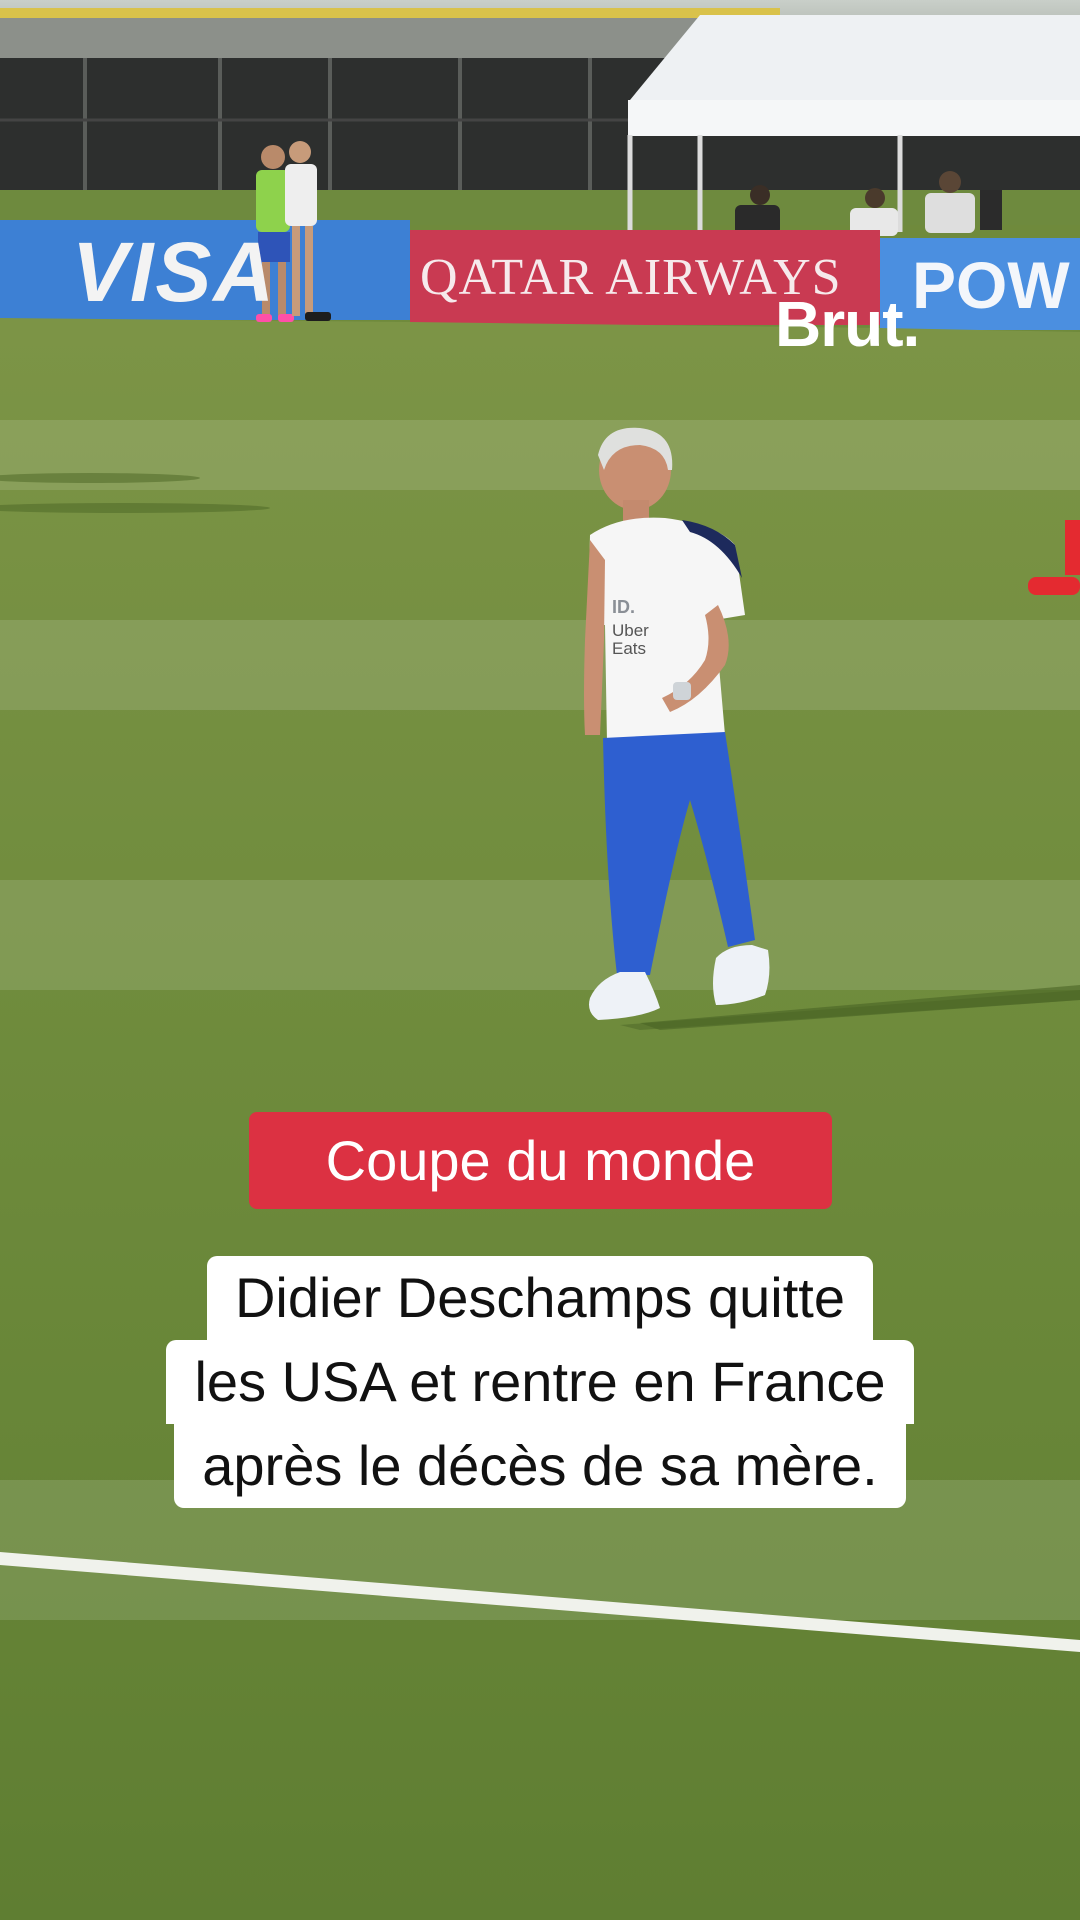  I want to click on category-tag: Coupe du monde, so click(540, 1160).